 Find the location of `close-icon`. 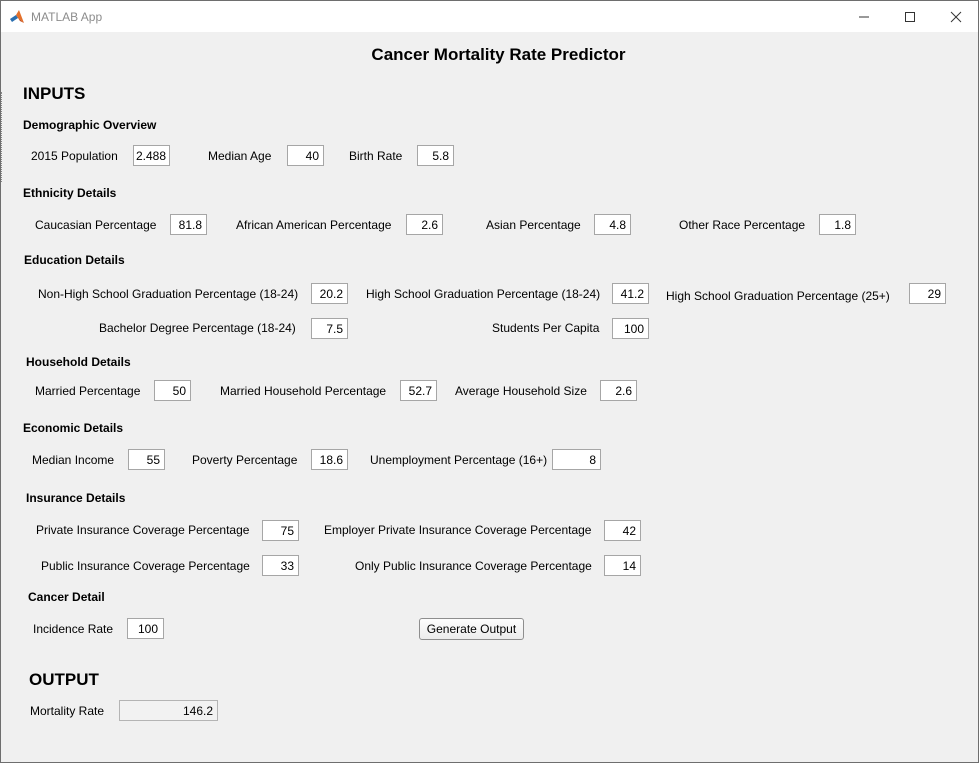

close-icon is located at coordinates (956, 17).